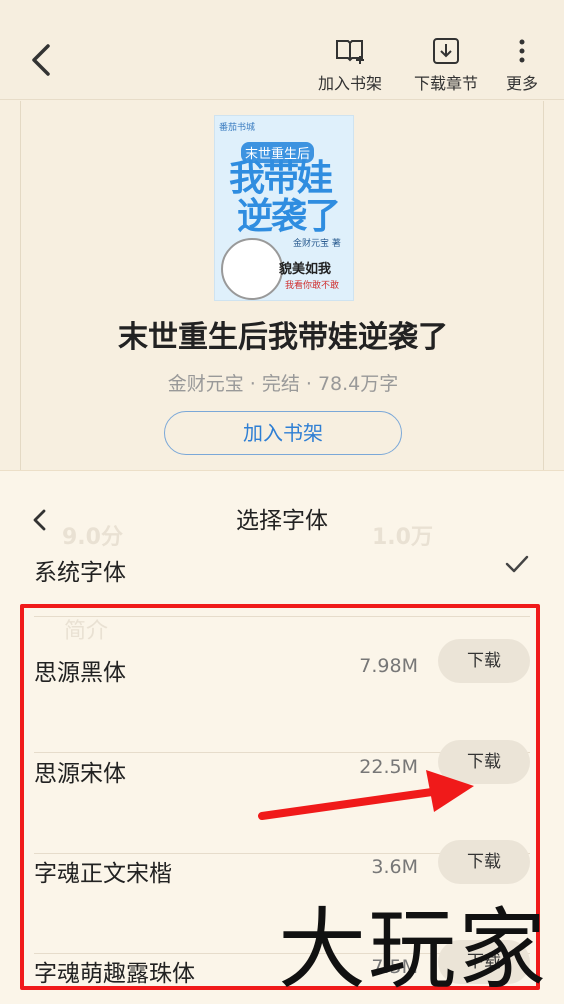 The height and width of the screenshot is (1004, 564). Describe the element at coordinates (350, 83) in the screenshot. I see `add-to-shelf-label: 加入书架` at that location.